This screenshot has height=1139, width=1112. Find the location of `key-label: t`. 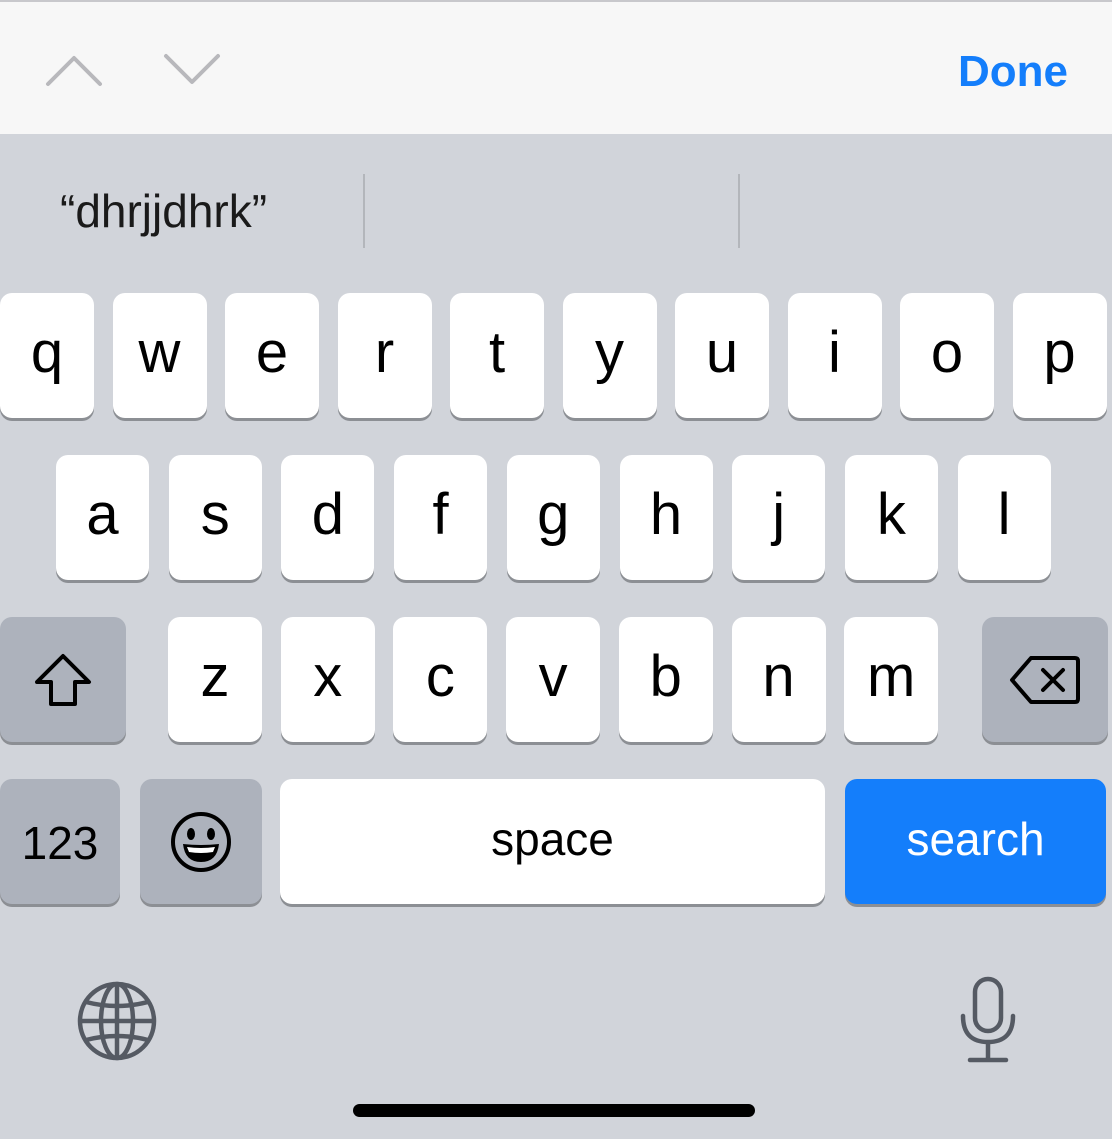

key-label: t is located at coordinates (497, 352).